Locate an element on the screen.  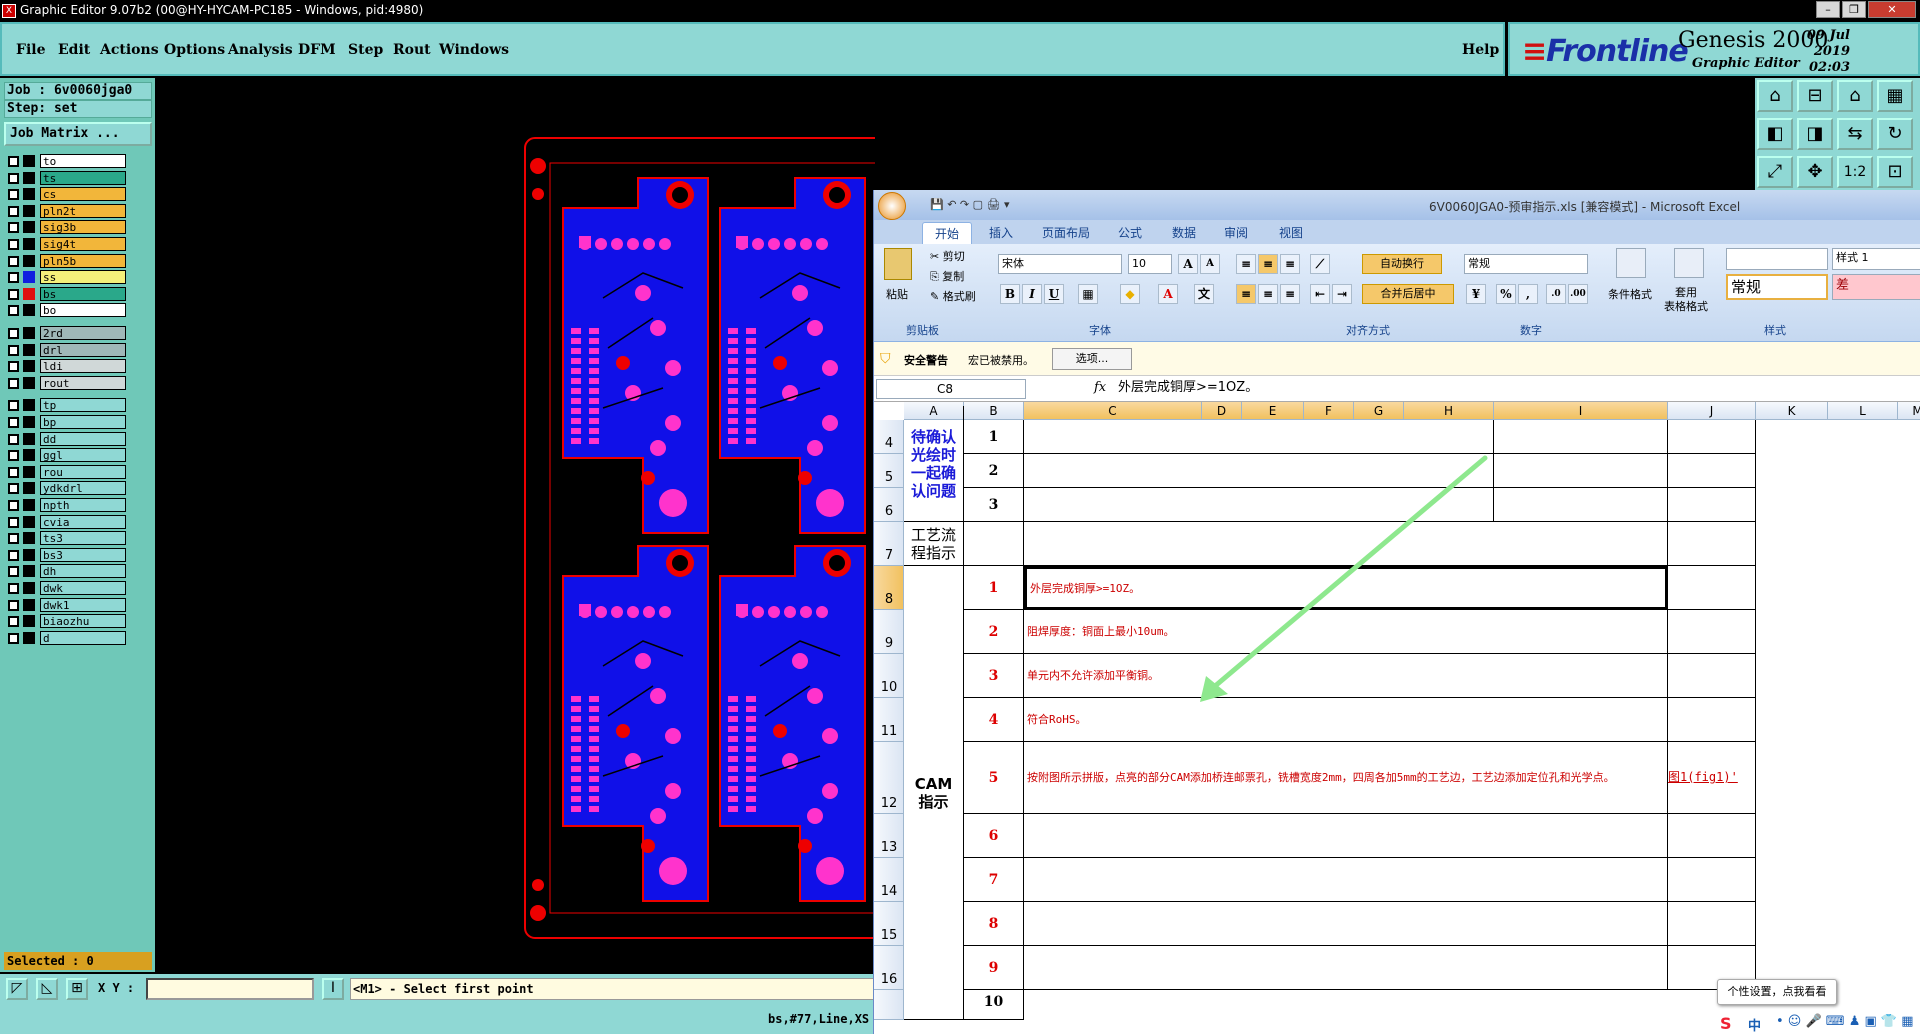
row-header: 6 is located at coordinates (889, 505).